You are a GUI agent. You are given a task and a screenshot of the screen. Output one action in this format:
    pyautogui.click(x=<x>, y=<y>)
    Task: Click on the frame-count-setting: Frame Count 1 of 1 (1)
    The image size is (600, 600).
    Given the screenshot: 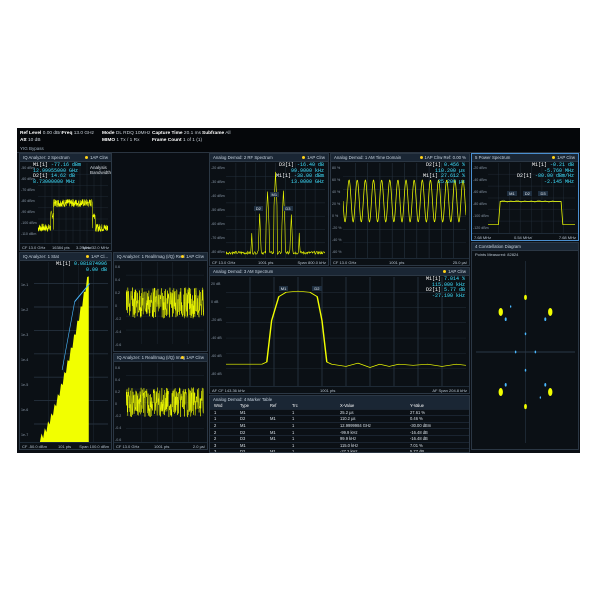 What is the action you would take?
    pyautogui.click(x=177, y=140)
    